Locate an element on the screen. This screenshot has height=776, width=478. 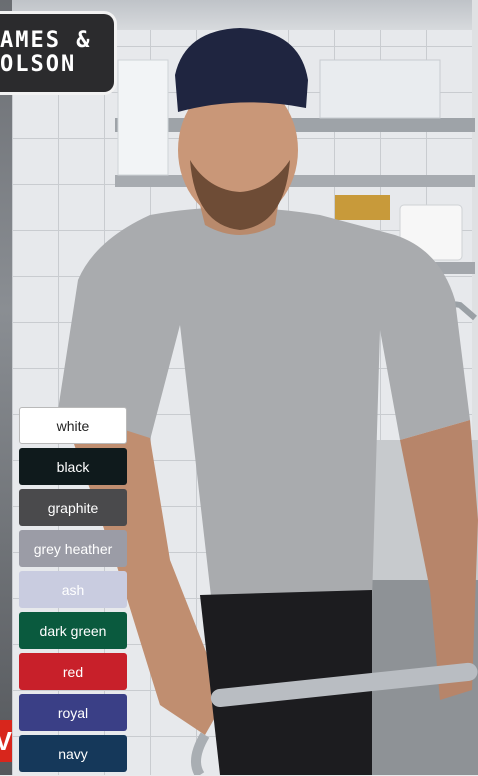
color-swatch-grey-heather: grey heather is located at coordinates (73, 548).